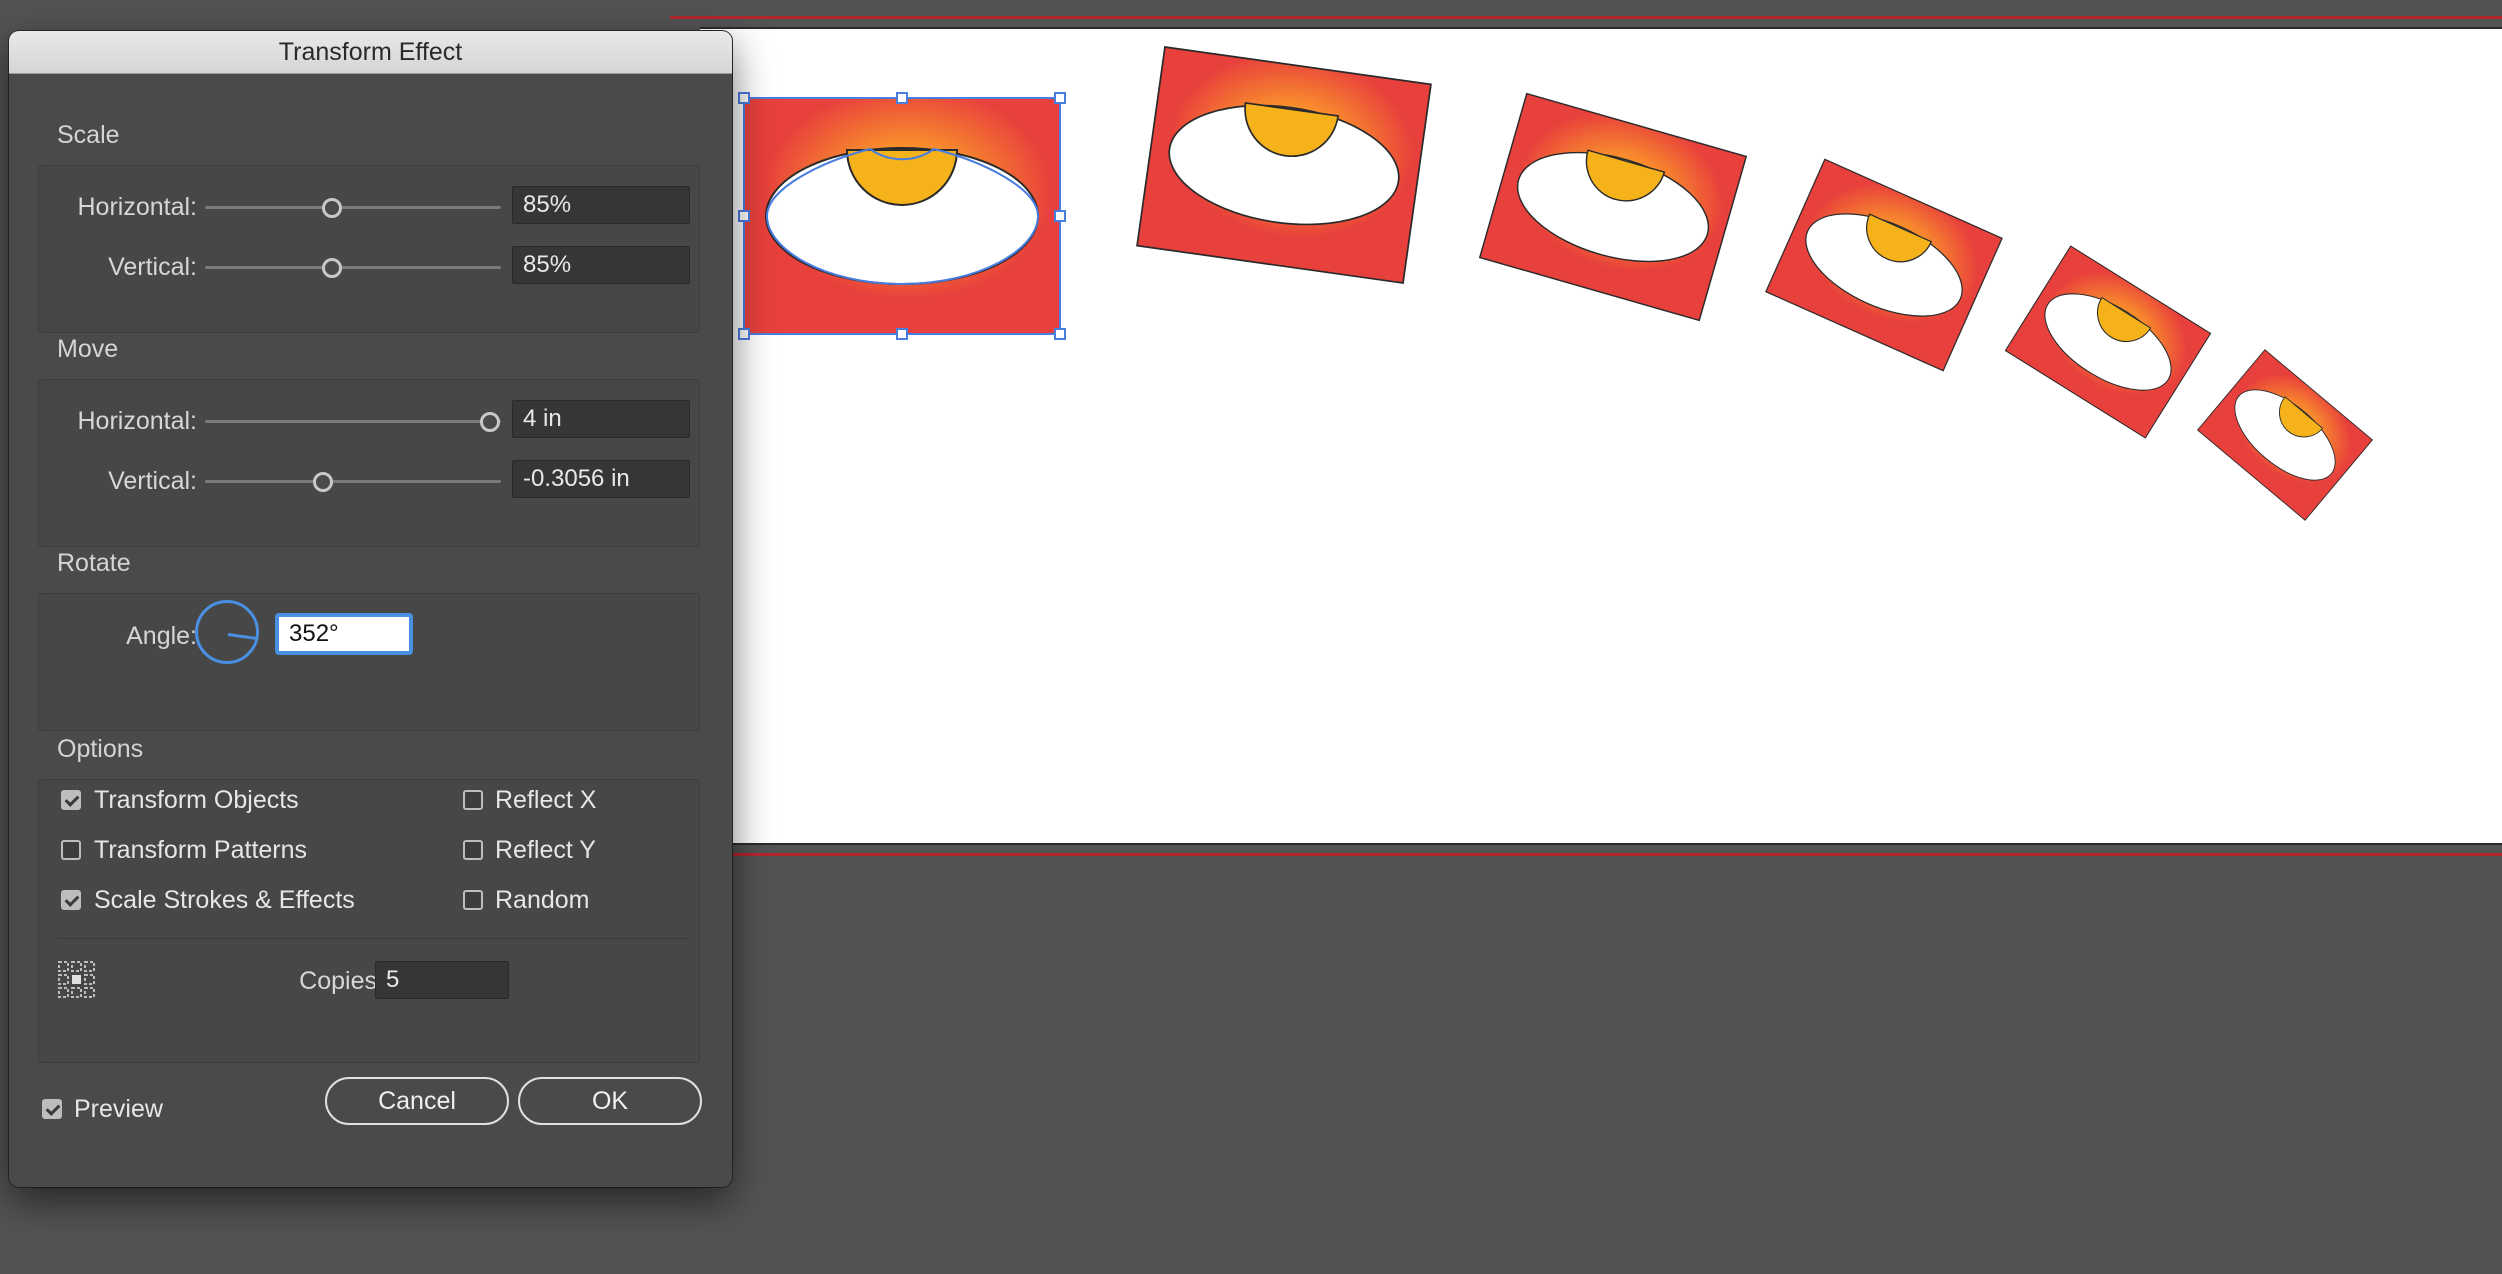 This screenshot has height=1274, width=2502. I want to click on handle-bottom-center, so click(902, 334).